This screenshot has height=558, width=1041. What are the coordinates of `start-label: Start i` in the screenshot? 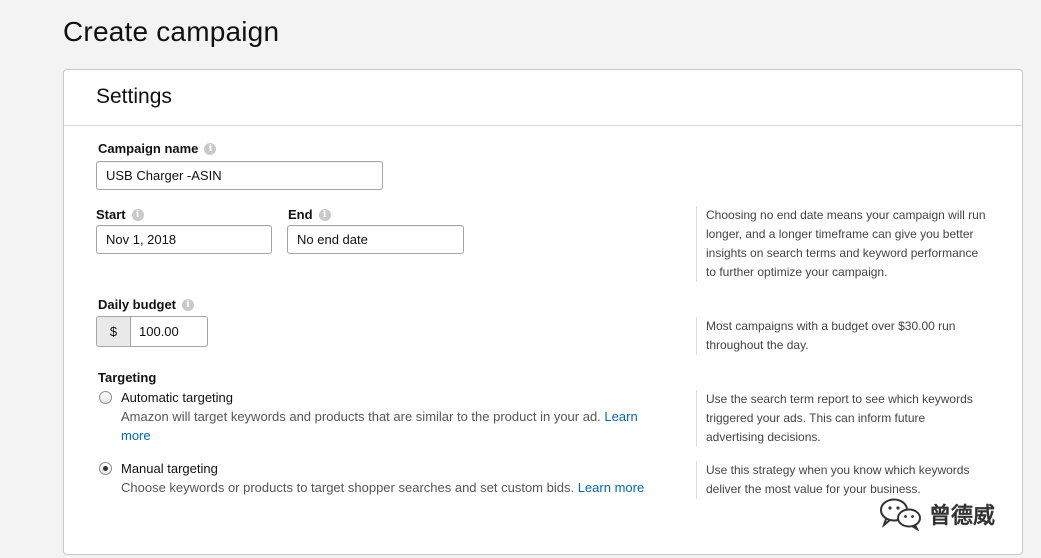 It's located at (120, 214).